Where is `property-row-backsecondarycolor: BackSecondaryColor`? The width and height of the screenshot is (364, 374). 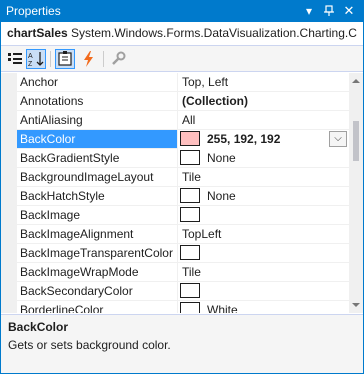
property-row-backsecondarycolor: BackSecondaryColor is located at coordinates (183, 291).